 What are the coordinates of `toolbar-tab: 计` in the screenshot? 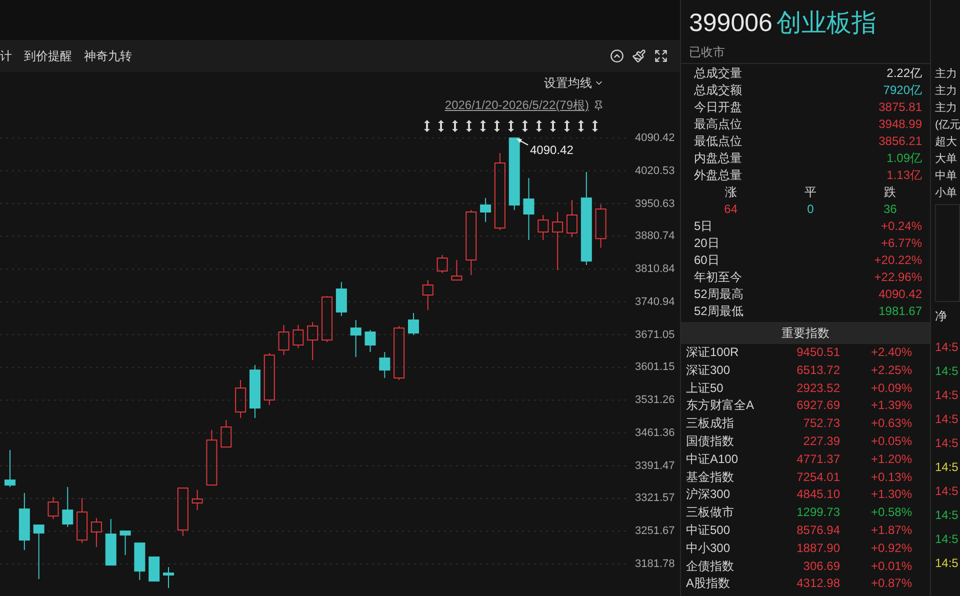 It's located at (6, 56).